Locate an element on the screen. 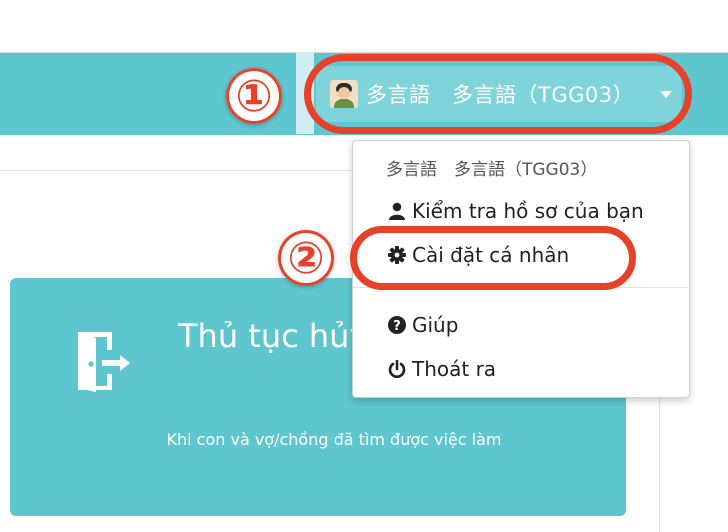  menu-item-help: ? Giúp is located at coordinates (422, 325).